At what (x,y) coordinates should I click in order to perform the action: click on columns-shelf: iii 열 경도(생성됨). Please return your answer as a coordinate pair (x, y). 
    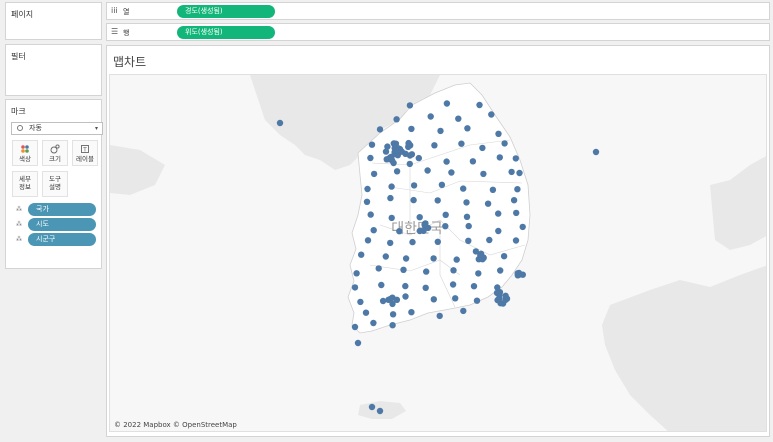
    Looking at the image, I should click on (438, 11).